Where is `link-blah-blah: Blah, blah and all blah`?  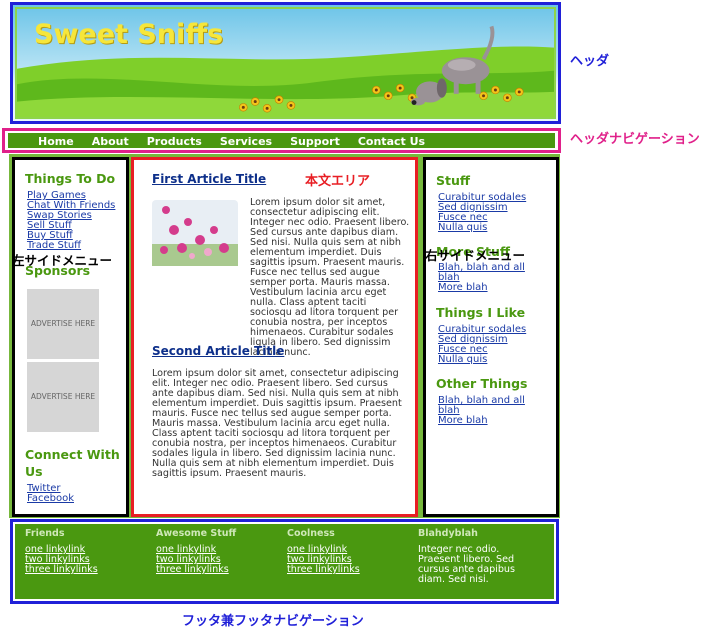
link-blah-blah: Blah, blah and all blah is located at coordinates (486, 273).